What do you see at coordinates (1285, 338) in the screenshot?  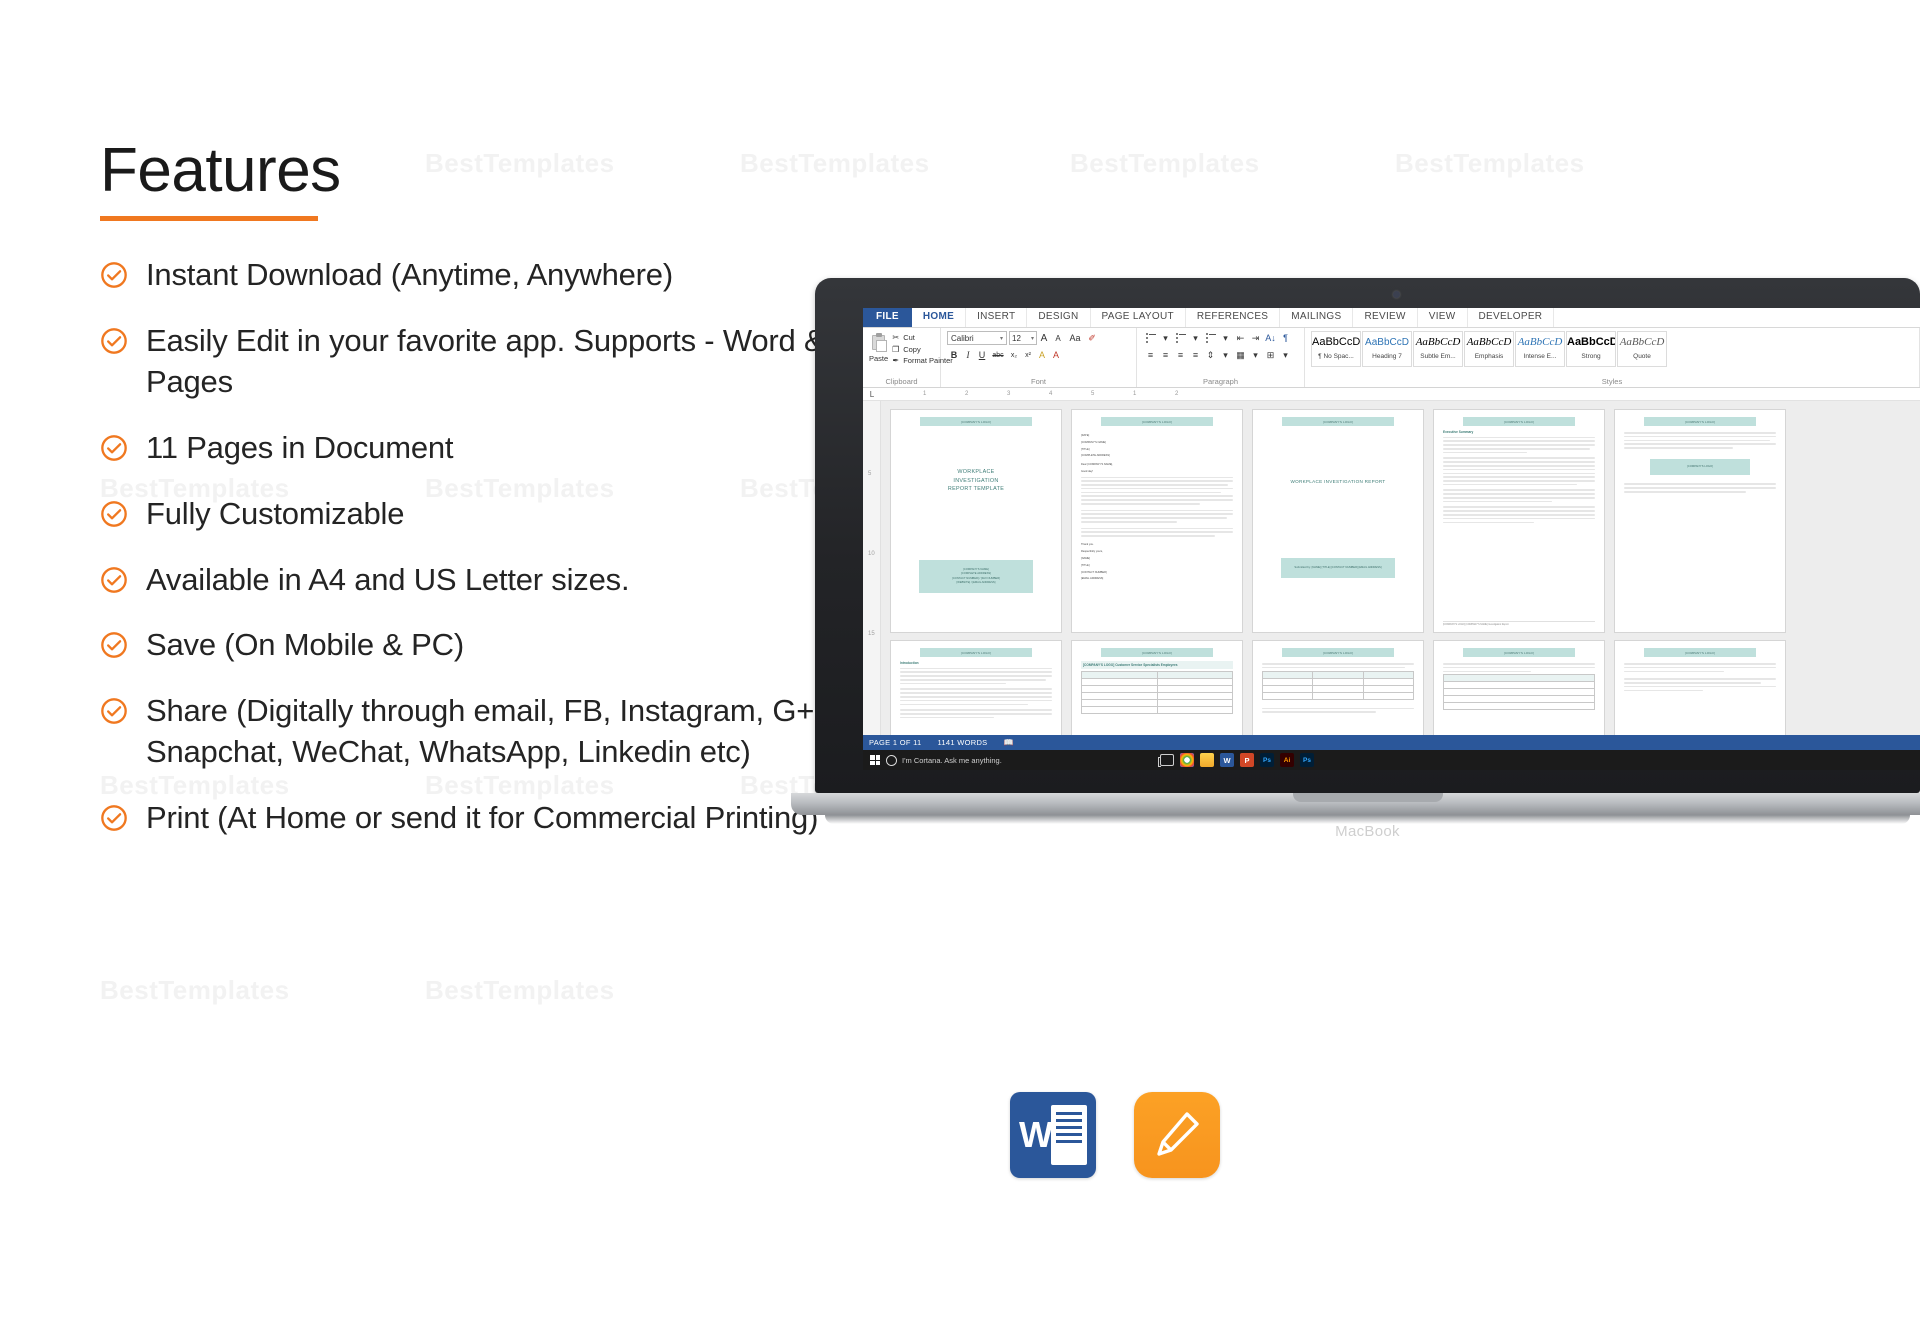 I see `show-formatting-marks-icon: ¶` at bounding box center [1285, 338].